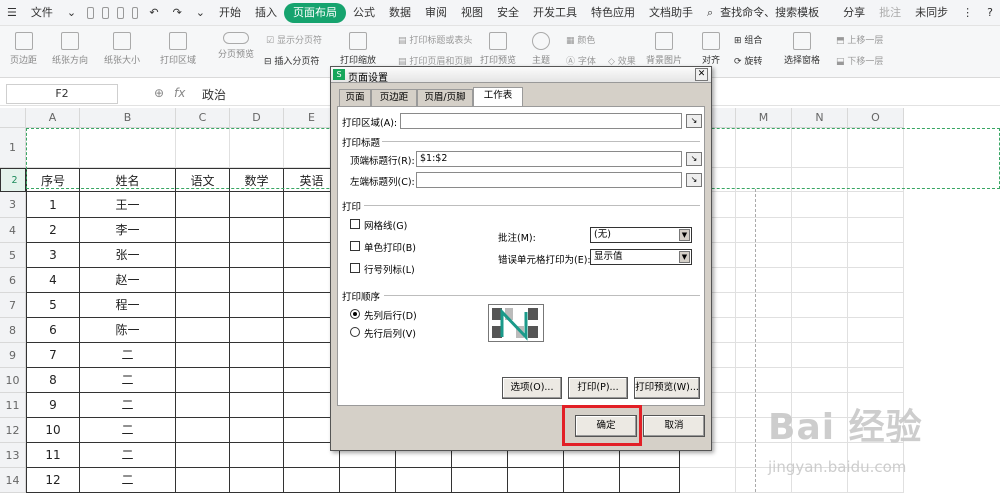 This screenshot has height=493, width=1000. I want to click on cell-D4, so click(257, 230).